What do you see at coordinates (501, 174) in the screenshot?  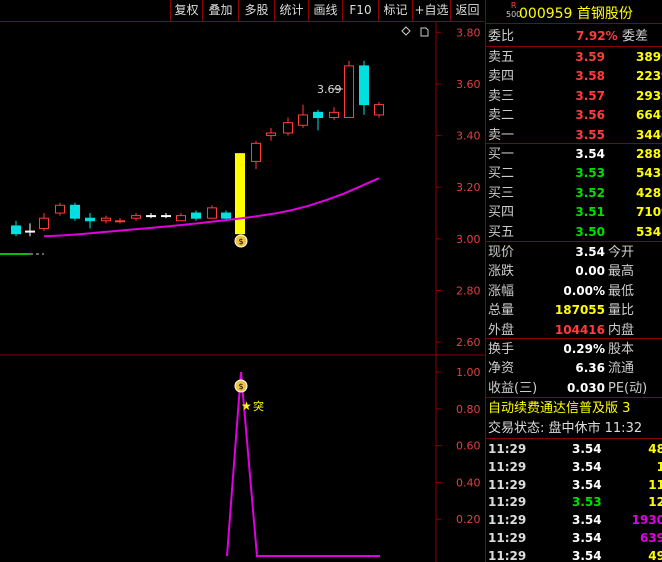 I see `bid-2-label: 买二` at bounding box center [501, 174].